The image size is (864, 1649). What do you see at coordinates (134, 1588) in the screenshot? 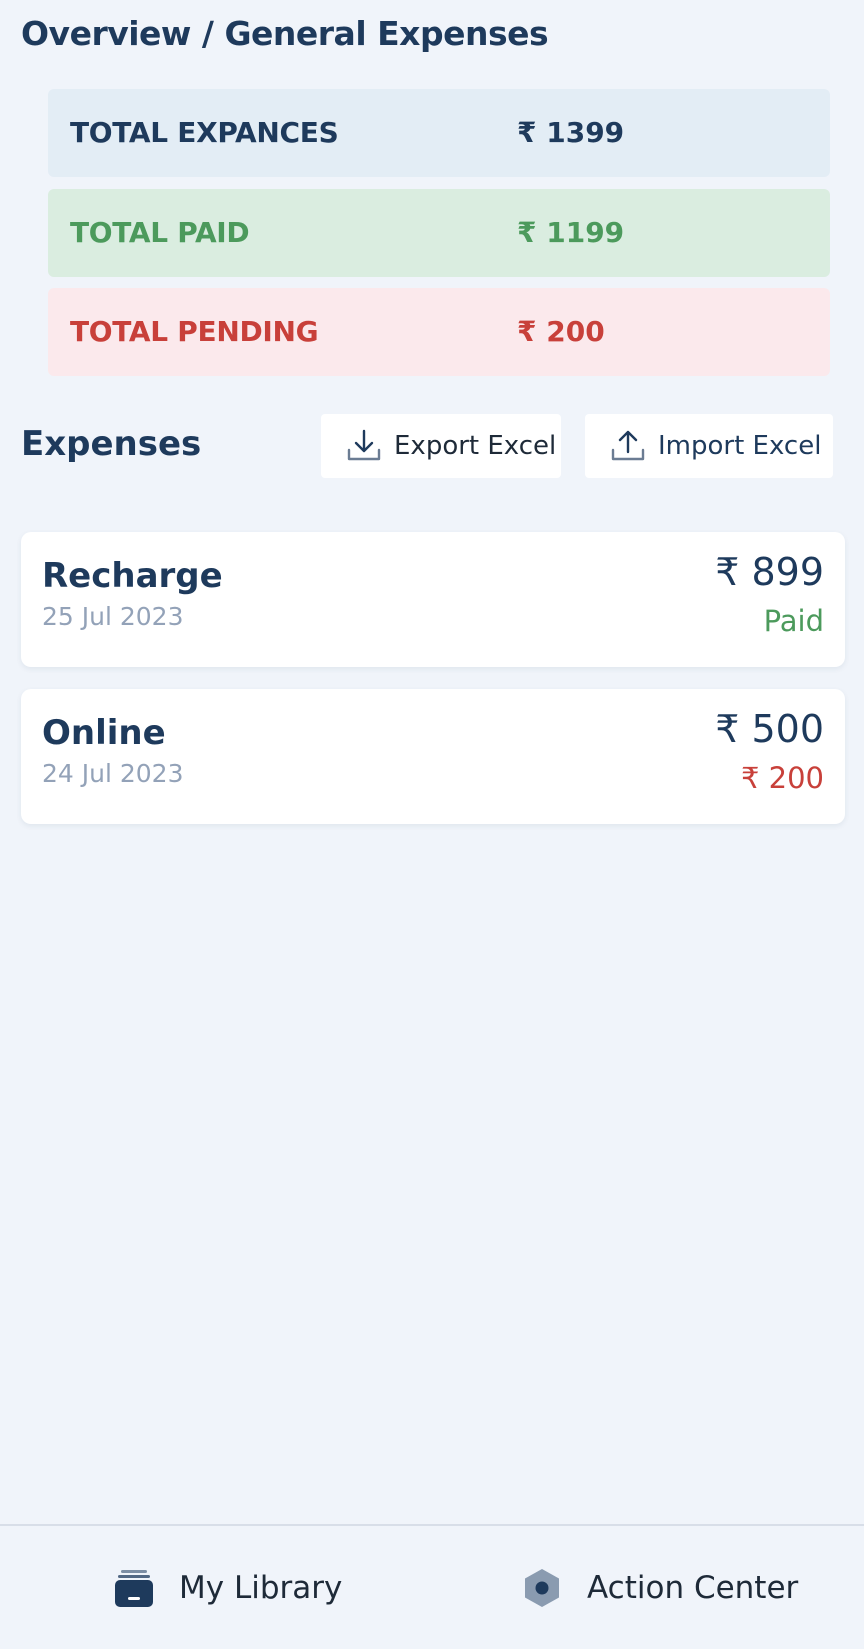
I see `library-icon` at bounding box center [134, 1588].